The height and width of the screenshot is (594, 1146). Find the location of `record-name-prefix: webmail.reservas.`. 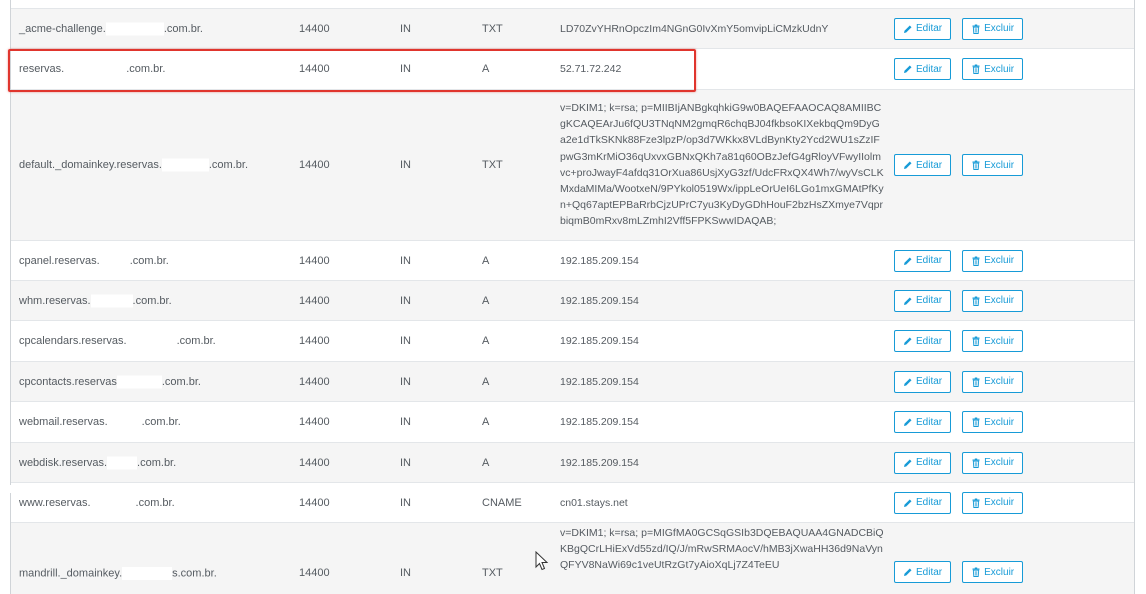

record-name-prefix: webmail.reservas. is located at coordinates (63, 421).